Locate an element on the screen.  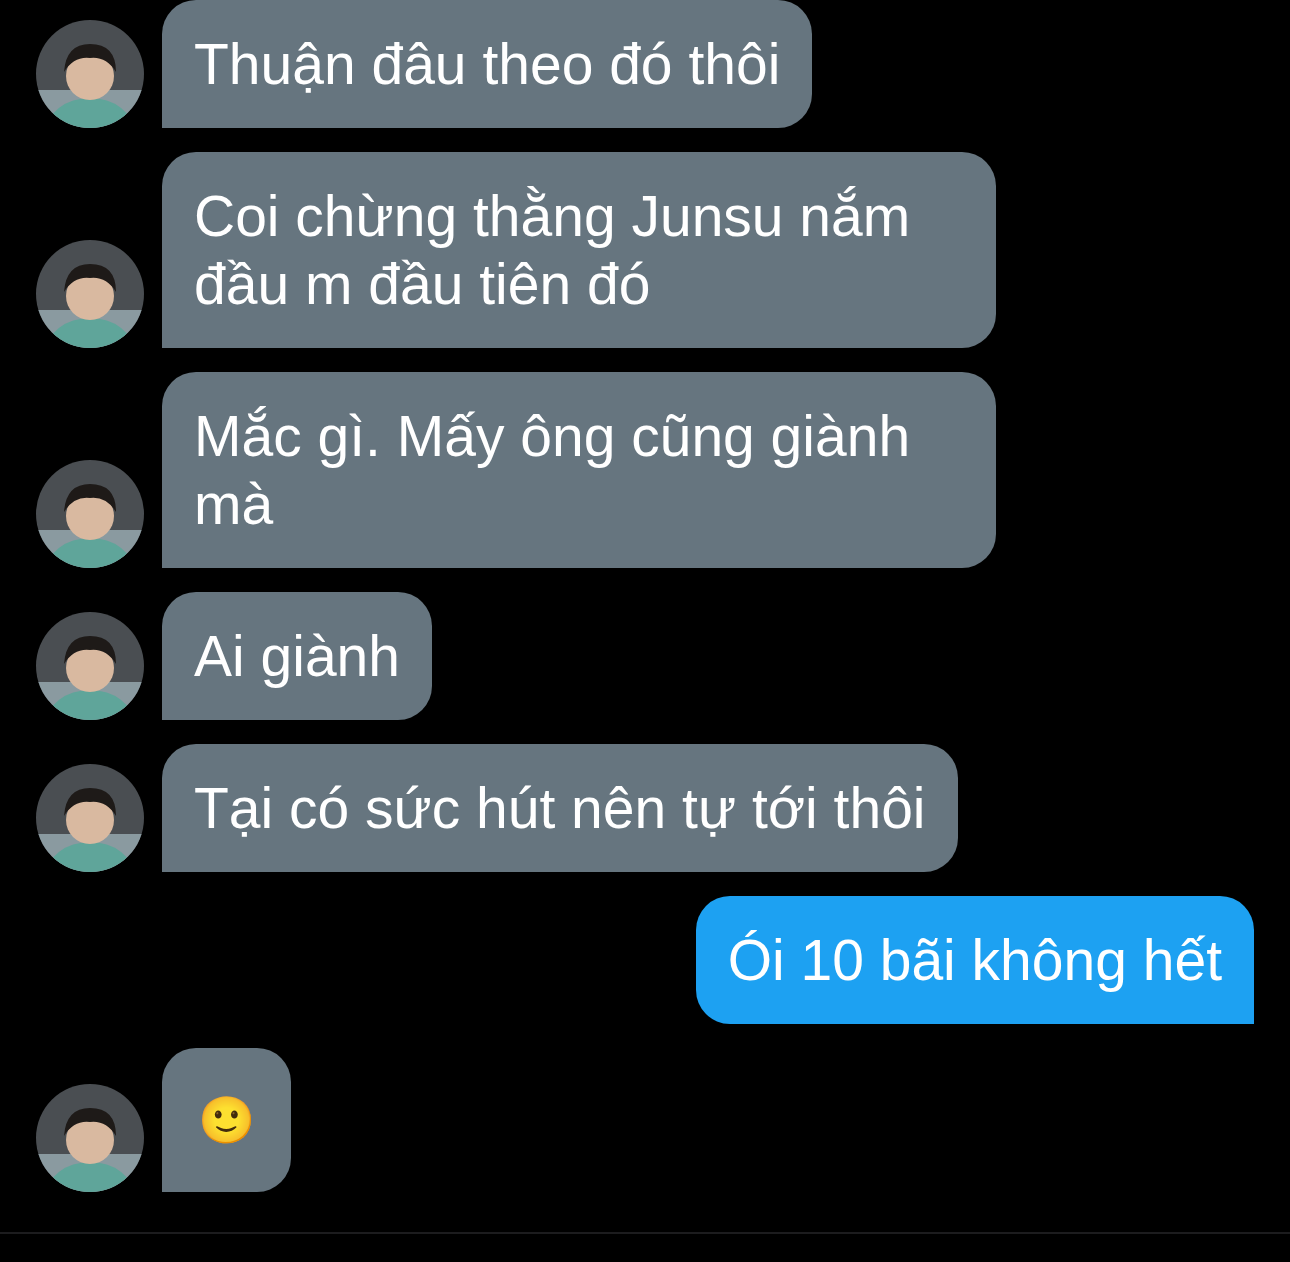
received-message: Ai giành is located at coordinates (297, 656).